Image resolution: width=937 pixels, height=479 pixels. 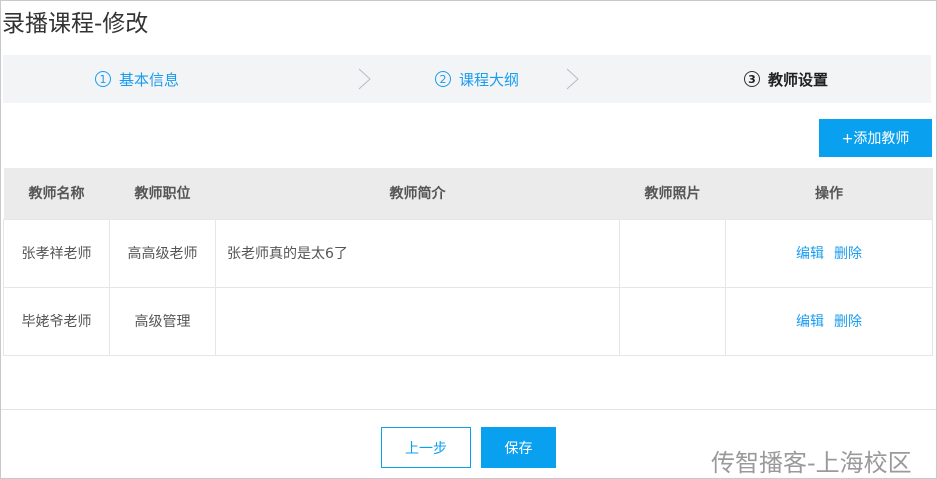 What do you see at coordinates (56, 193) in the screenshot?
I see `column-header-name: 教师名称` at bounding box center [56, 193].